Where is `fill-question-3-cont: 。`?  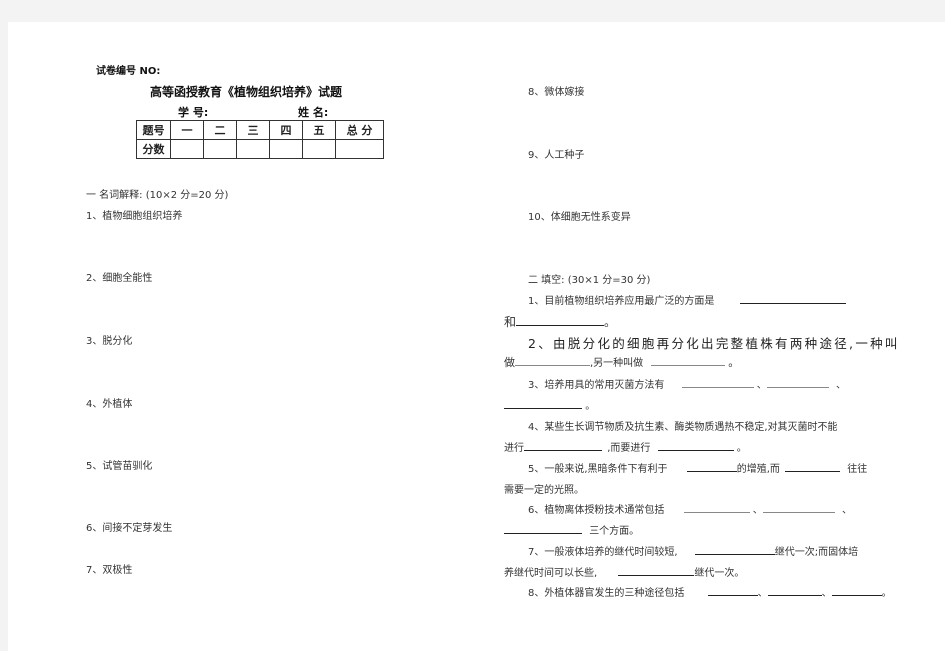
fill-question-3-cont: 。 is located at coordinates (549, 404).